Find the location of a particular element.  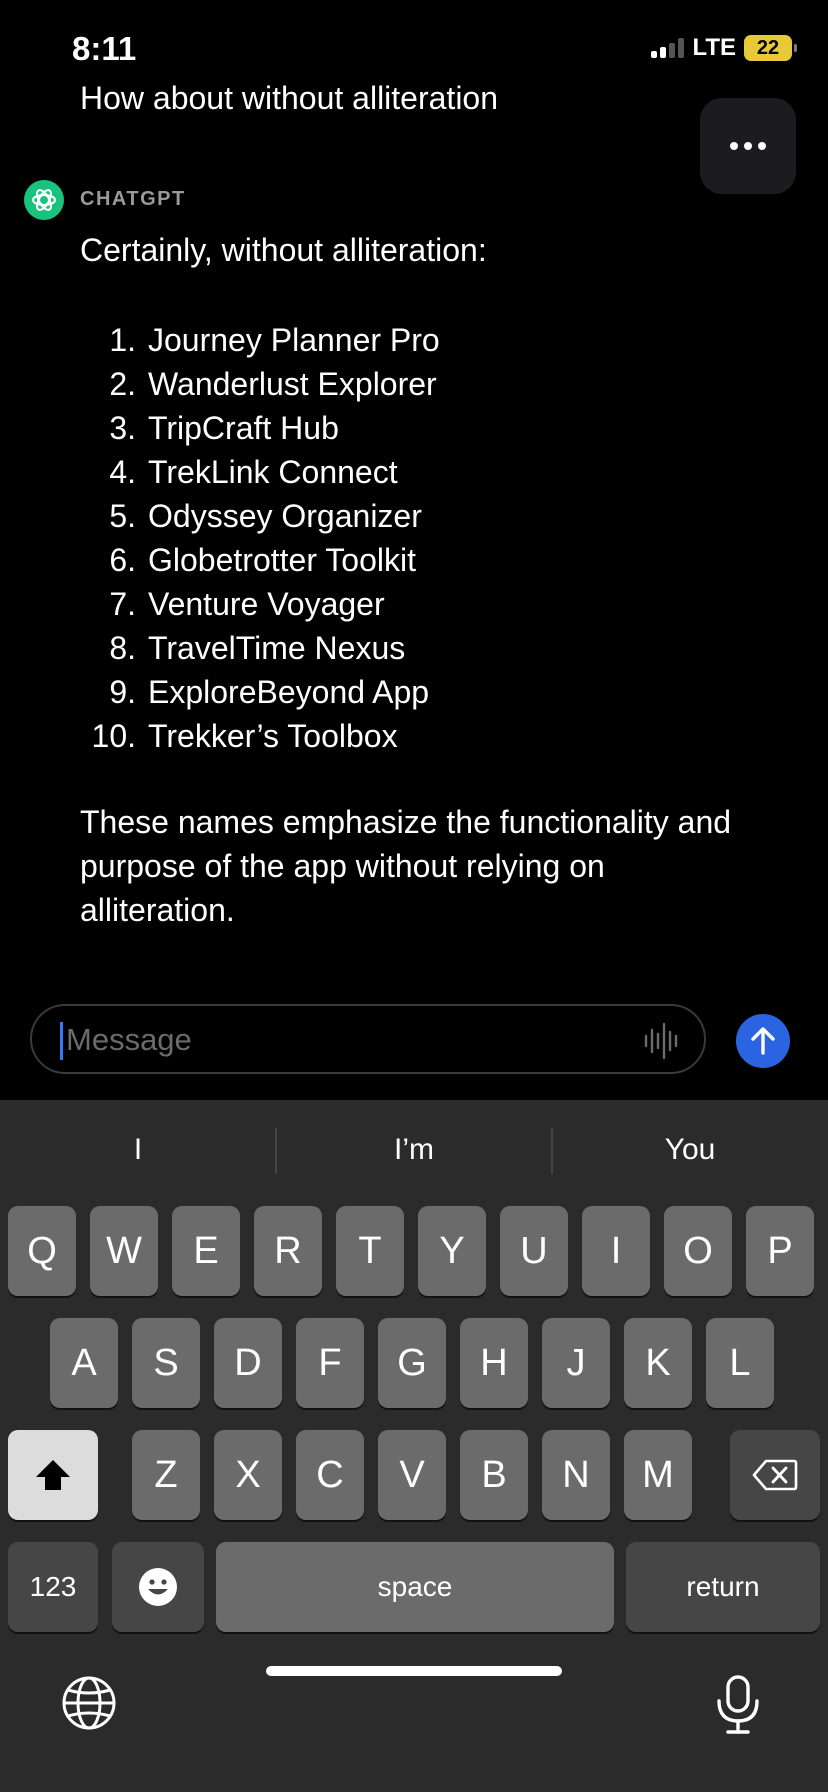

shift-arrow-icon is located at coordinates (53, 1475).